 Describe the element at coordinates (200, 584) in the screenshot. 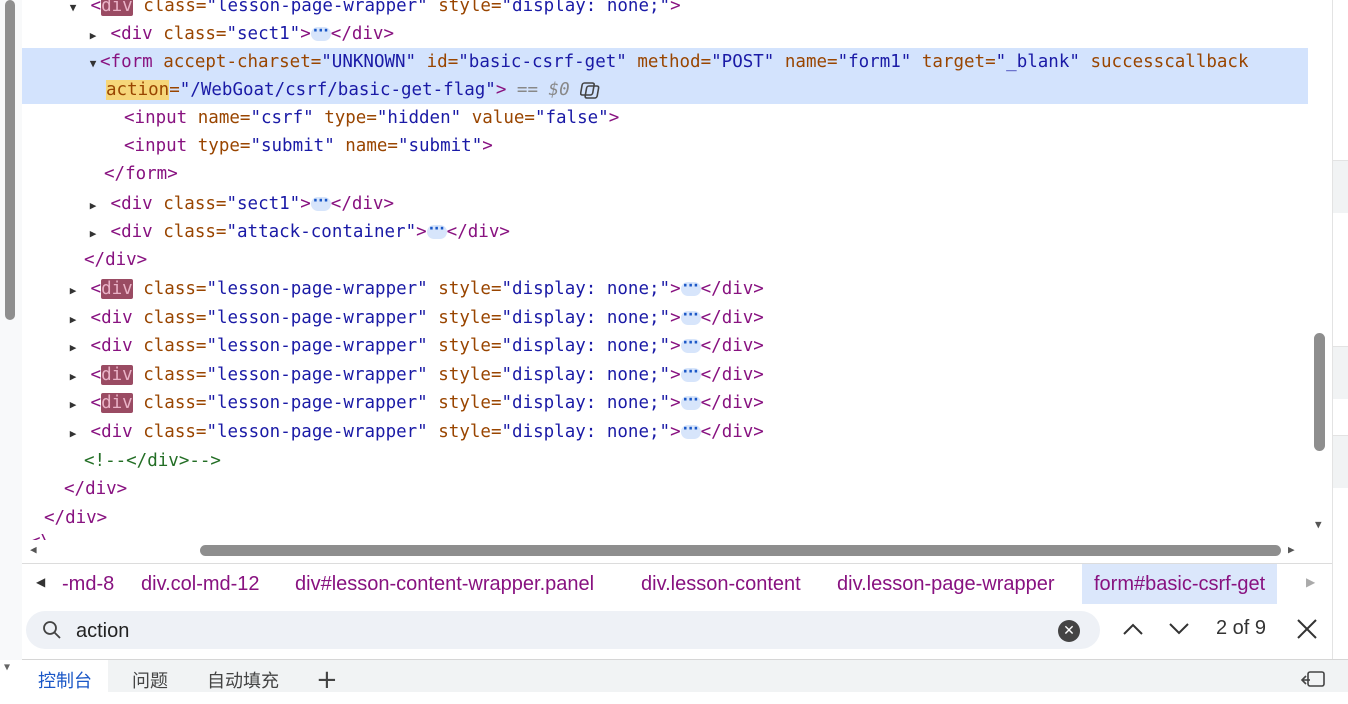

I see `breadcrumb-item: div.col-md-12` at that location.